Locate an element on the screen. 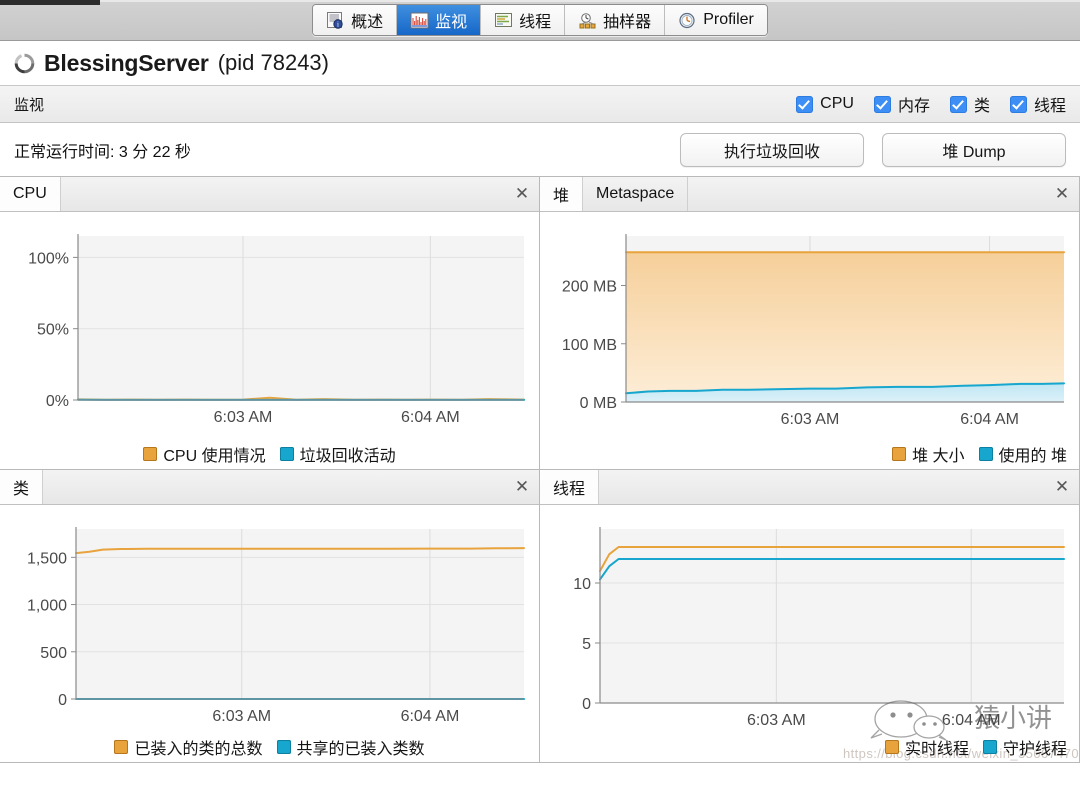  tab-sampler: 抽样器 is located at coordinates (615, 20).